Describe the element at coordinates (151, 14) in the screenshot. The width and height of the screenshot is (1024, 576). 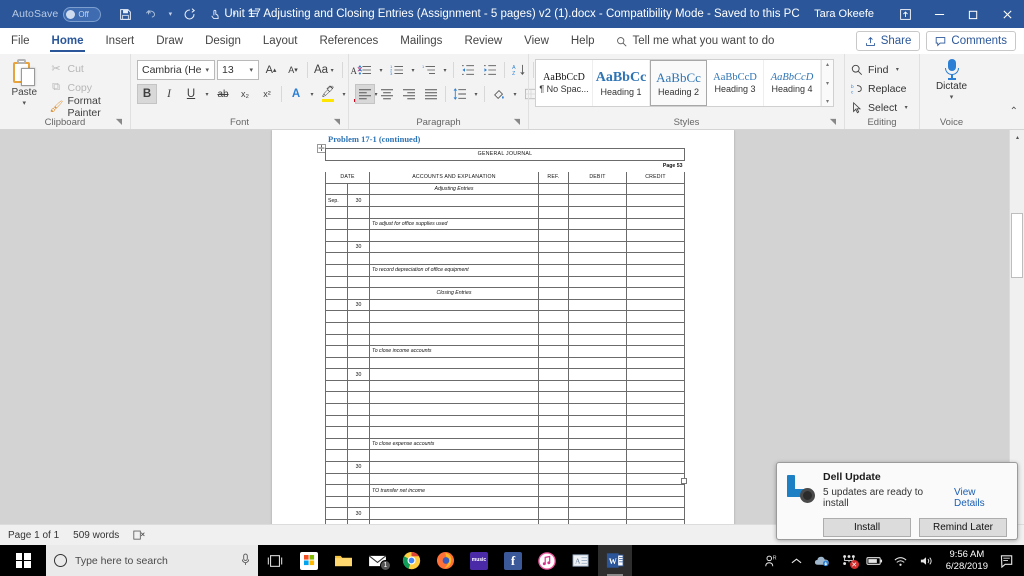
I see `undo-icon` at that location.